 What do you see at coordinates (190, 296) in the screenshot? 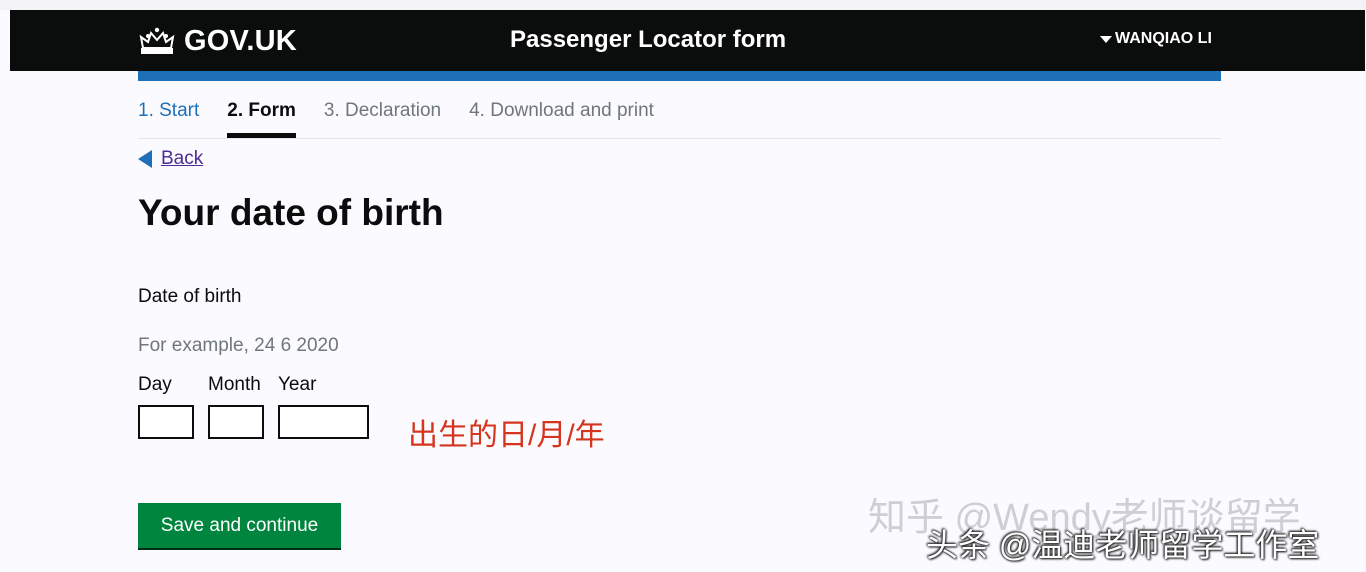
I see `date-of-birth-label: Date of birth` at bounding box center [190, 296].